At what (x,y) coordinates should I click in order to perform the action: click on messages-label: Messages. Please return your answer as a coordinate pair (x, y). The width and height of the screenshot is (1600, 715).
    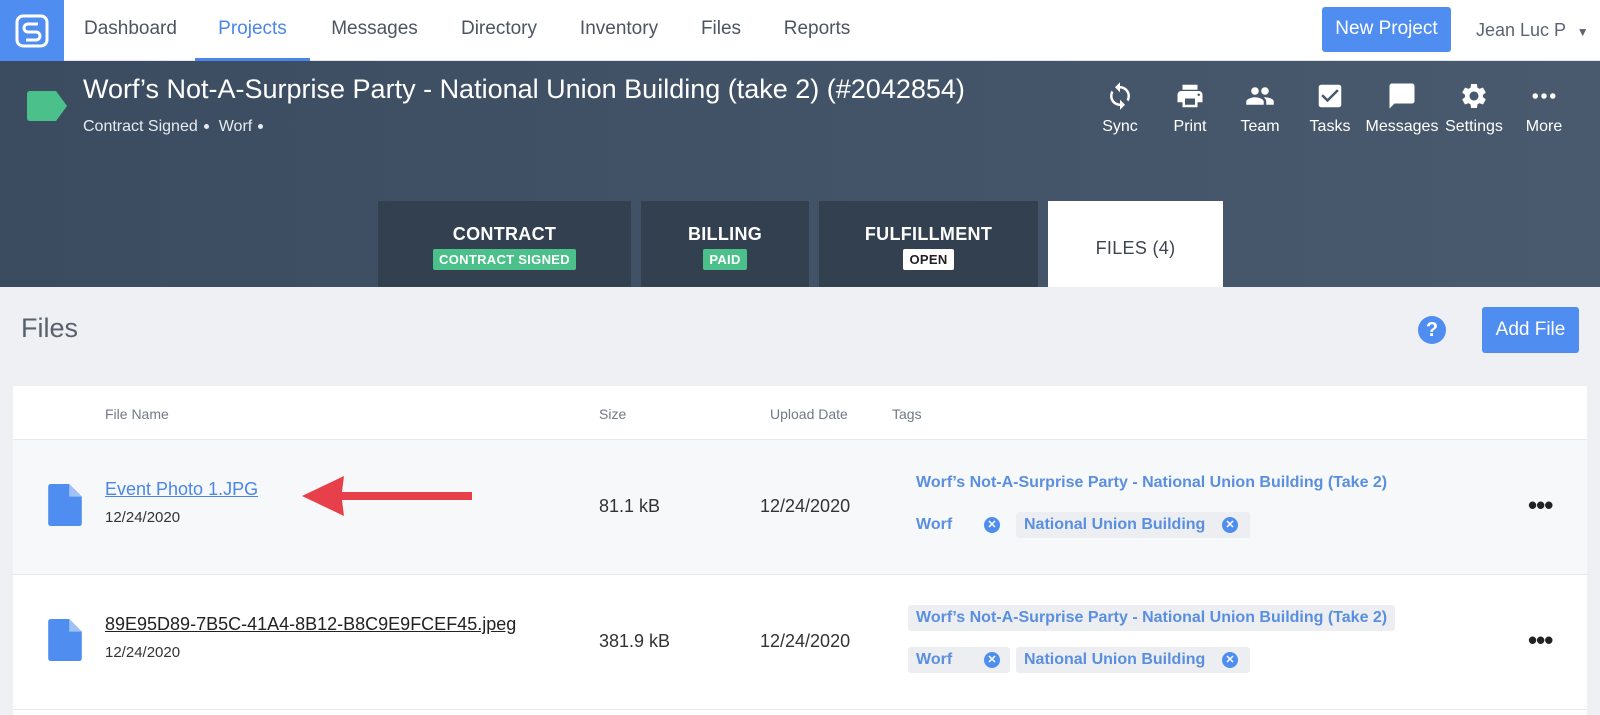
    Looking at the image, I should click on (1402, 126).